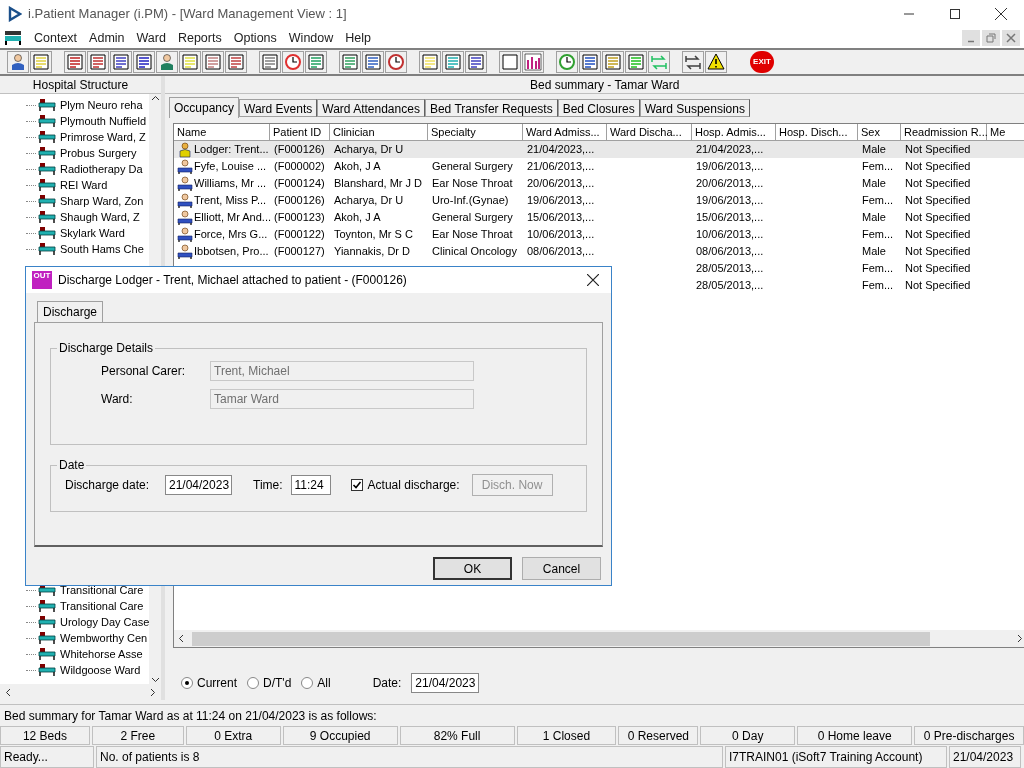 This screenshot has height=768, width=1024. I want to click on tree-item: Wembworthy Cen, so click(75, 638).